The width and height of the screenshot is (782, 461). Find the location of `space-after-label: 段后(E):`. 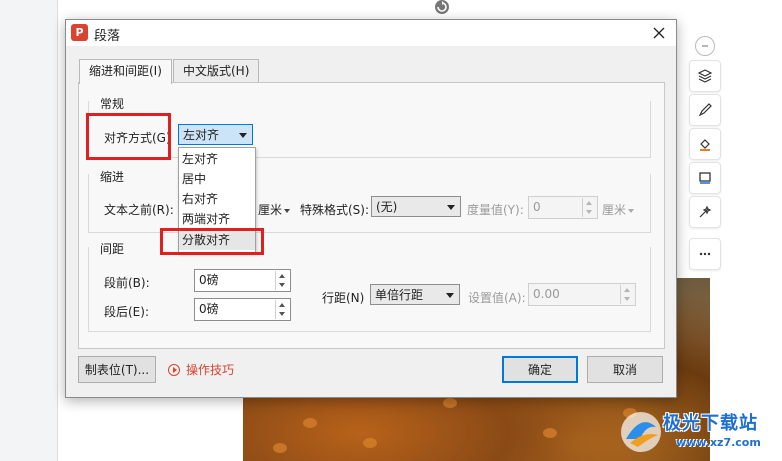

space-after-label: 段后(E): is located at coordinates (126, 312).